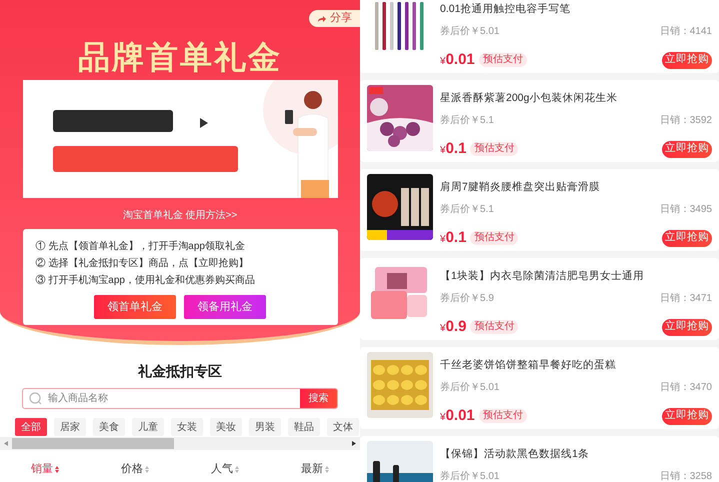  I want to click on share-icon, so click(321, 18).